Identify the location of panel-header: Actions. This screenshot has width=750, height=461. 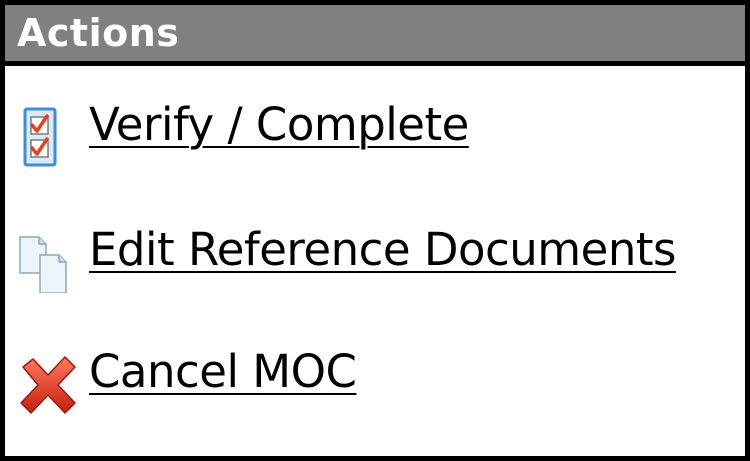
(375, 35).